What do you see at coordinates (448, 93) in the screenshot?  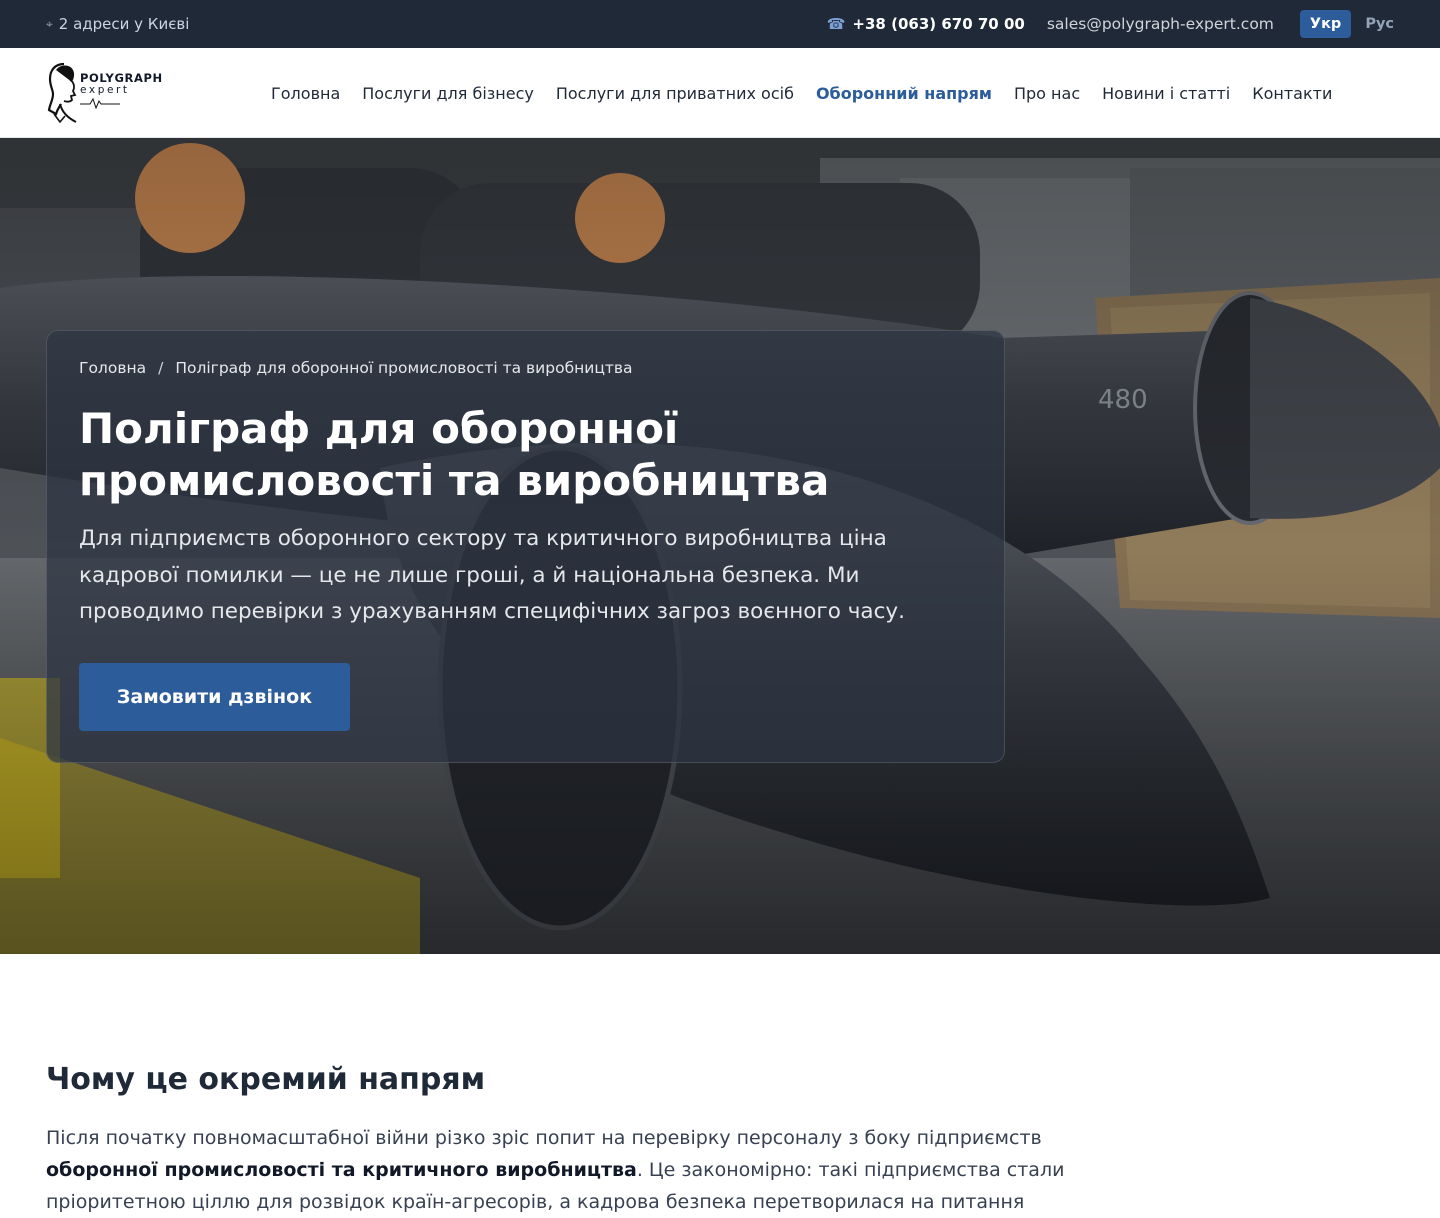 I see `nav-item-business-services: Послуги для бізнесу` at bounding box center [448, 93].